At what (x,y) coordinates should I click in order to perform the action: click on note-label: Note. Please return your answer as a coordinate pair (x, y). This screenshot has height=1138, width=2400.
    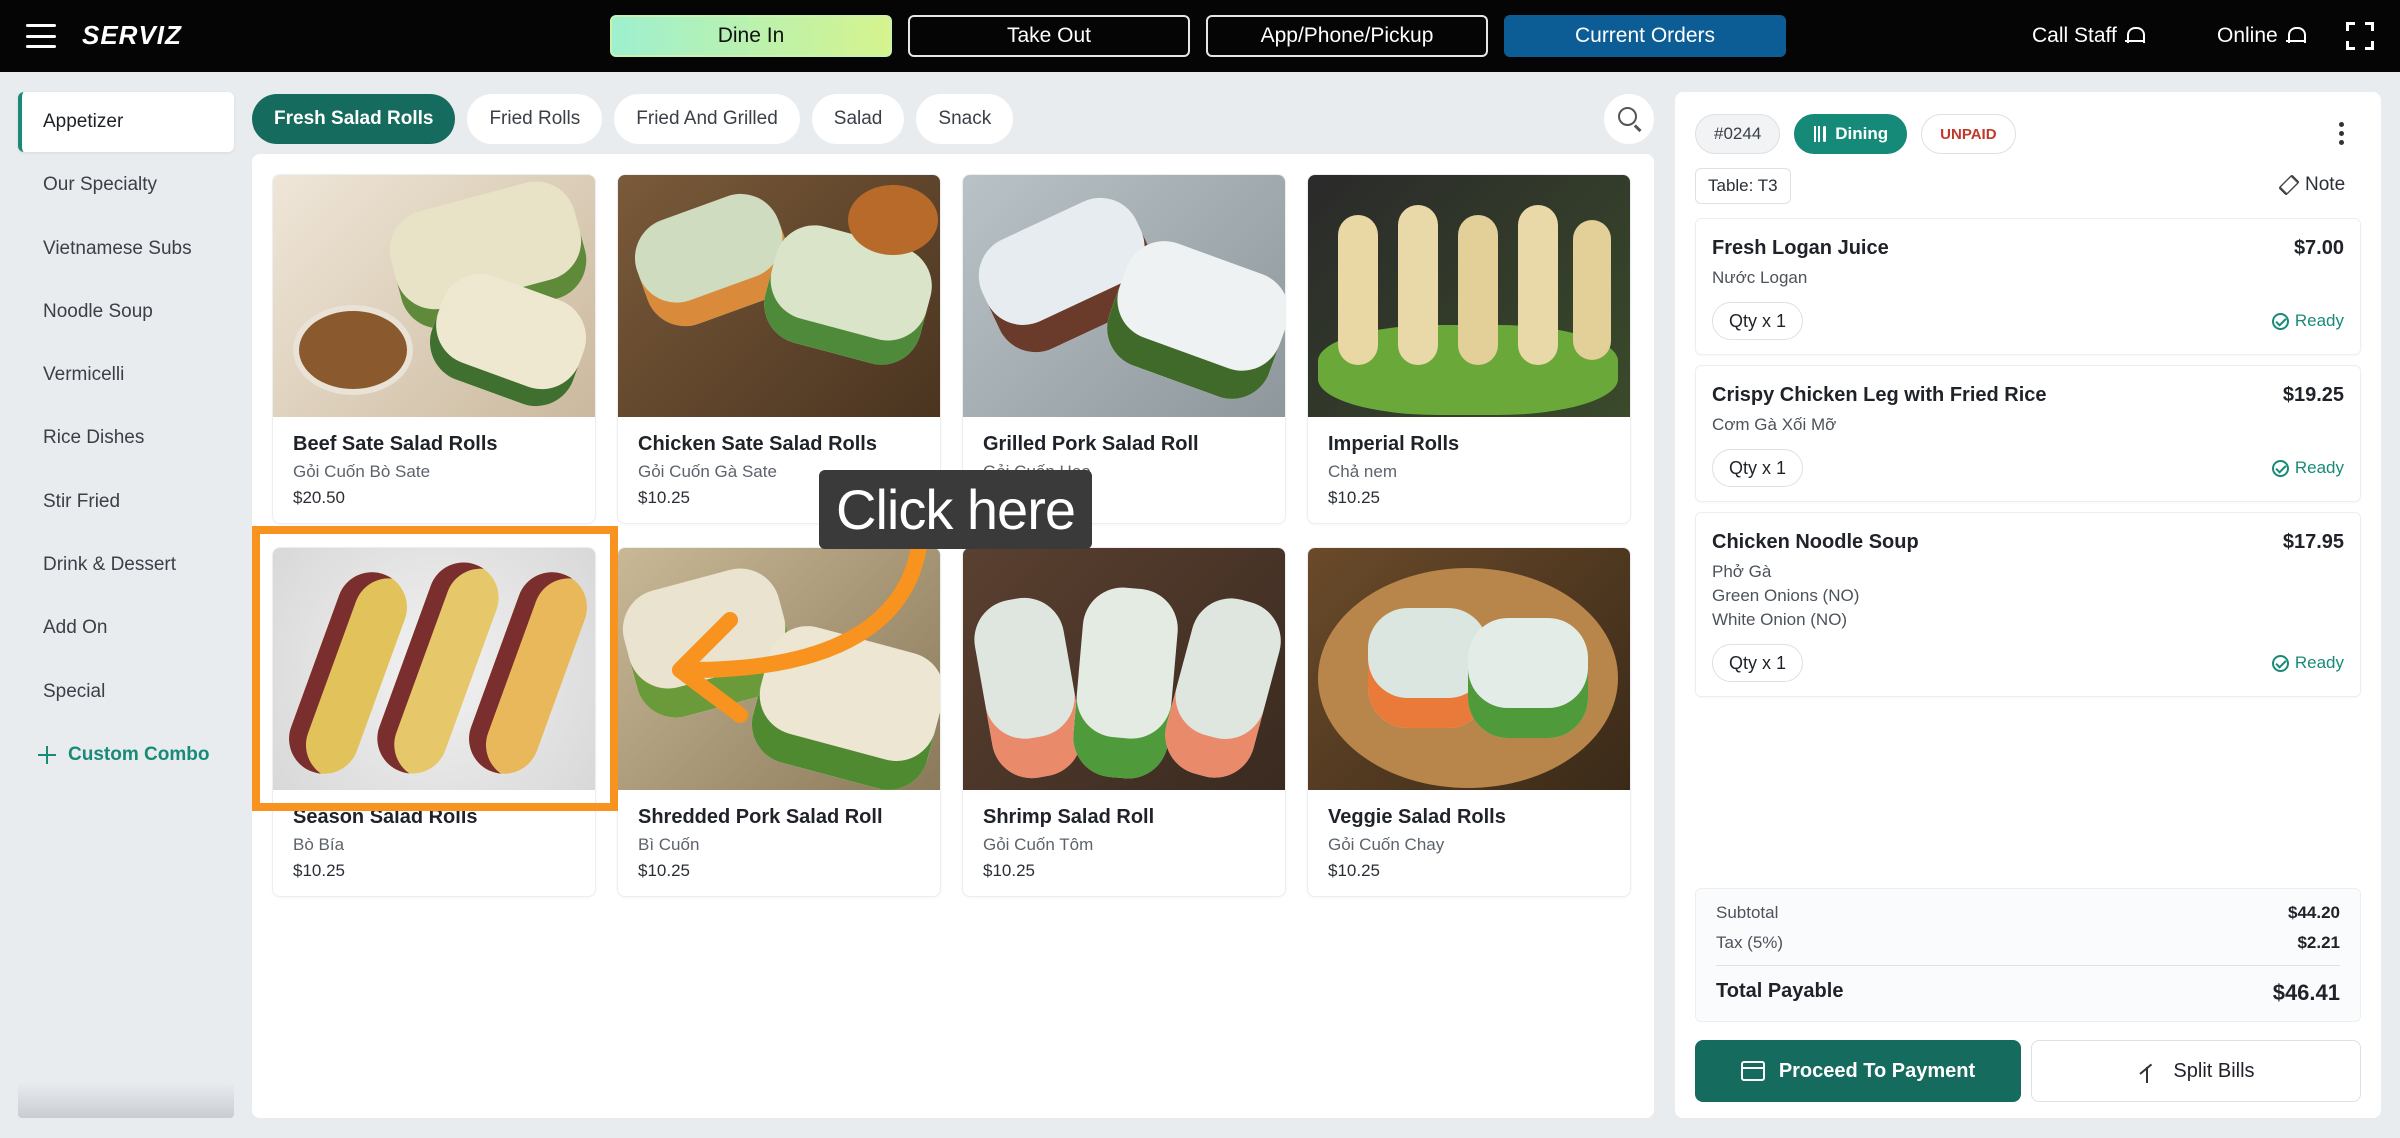
    Looking at the image, I should click on (2325, 184).